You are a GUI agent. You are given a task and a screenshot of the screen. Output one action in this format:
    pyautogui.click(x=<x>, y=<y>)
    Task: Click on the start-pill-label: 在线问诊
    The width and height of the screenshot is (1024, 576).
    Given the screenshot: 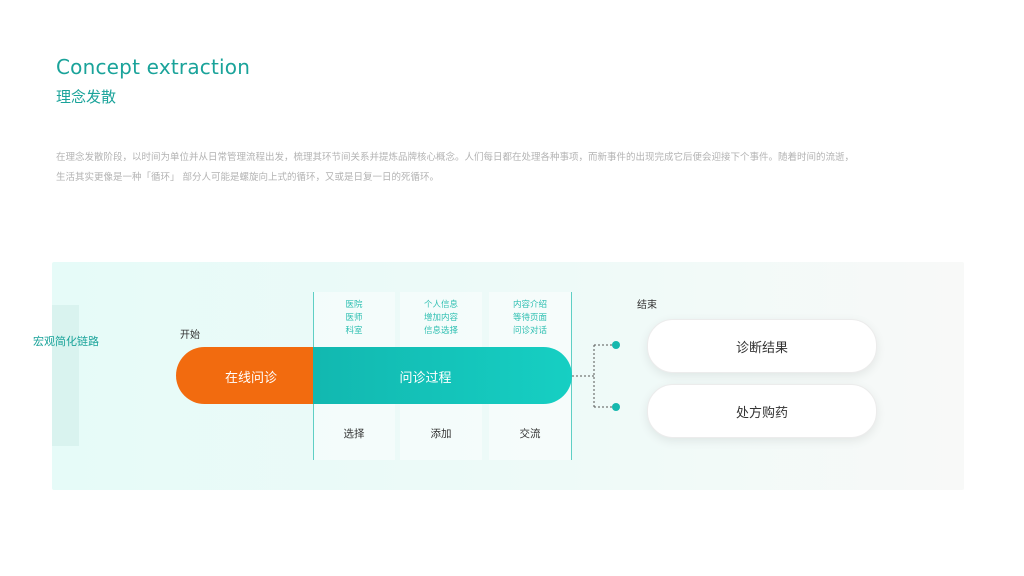 What is the action you would take?
    pyautogui.click(x=250, y=378)
    